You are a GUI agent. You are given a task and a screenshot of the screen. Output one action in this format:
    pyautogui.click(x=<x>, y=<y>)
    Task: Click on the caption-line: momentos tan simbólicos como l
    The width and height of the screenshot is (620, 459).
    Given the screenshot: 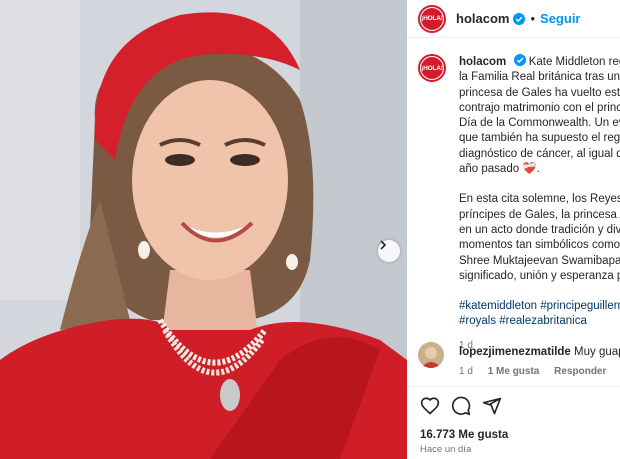 What is the action you would take?
    pyautogui.click(x=539, y=245)
    